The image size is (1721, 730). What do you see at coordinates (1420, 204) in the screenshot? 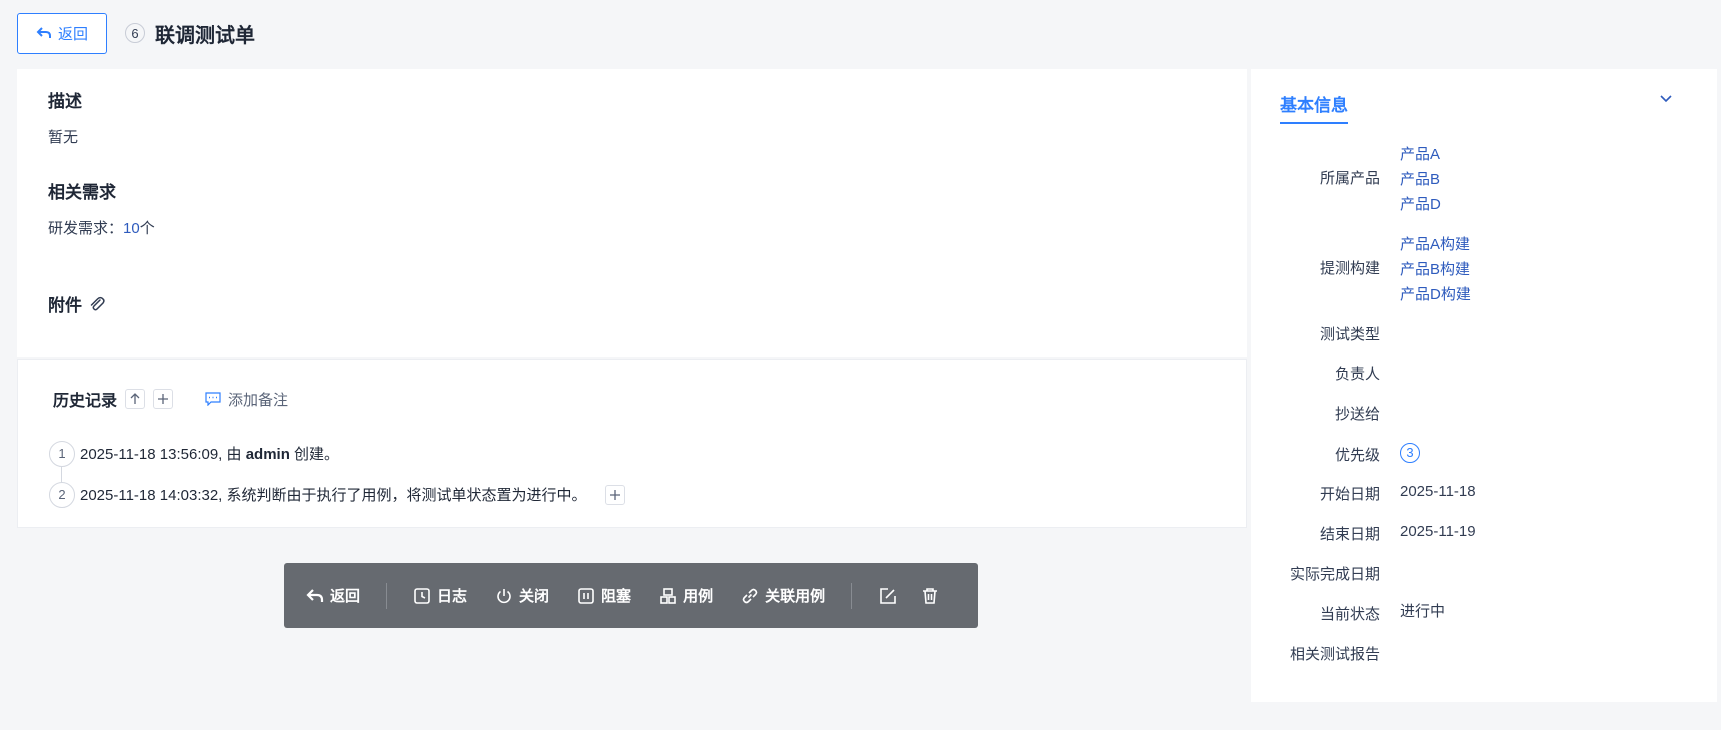
I see `product-link: 产品D` at bounding box center [1420, 204].